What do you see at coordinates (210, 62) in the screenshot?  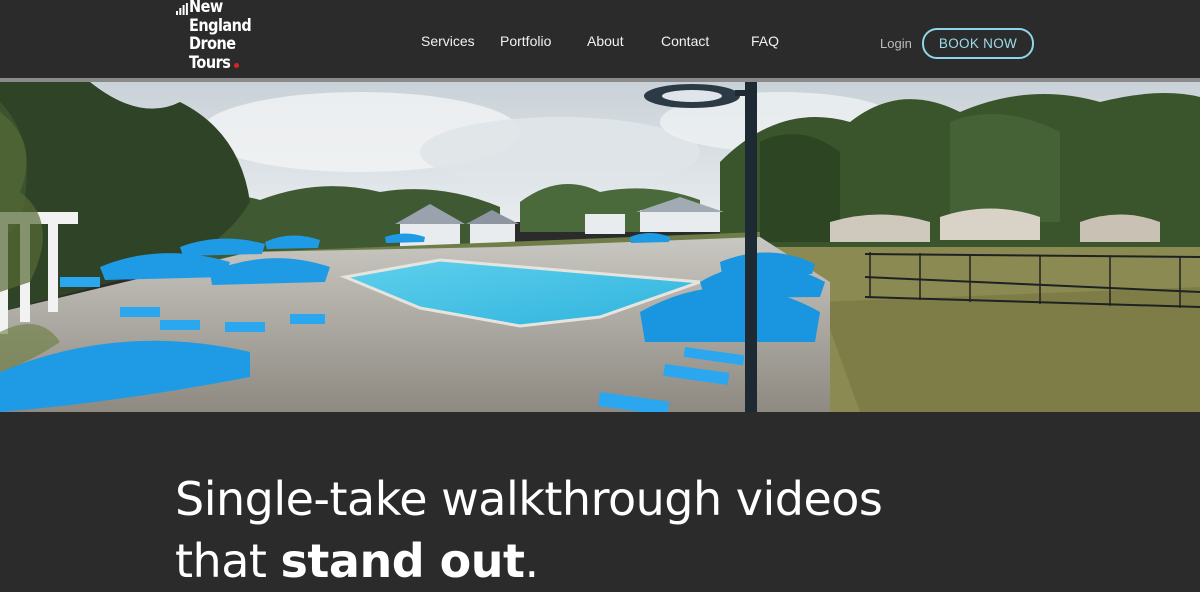 I see `logo-line: Tours` at bounding box center [210, 62].